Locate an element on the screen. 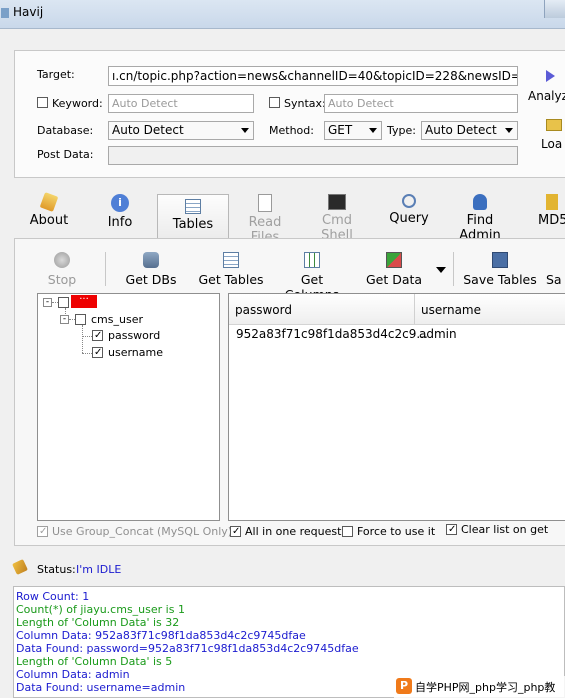  database-label: Database: is located at coordinates (65, 130).